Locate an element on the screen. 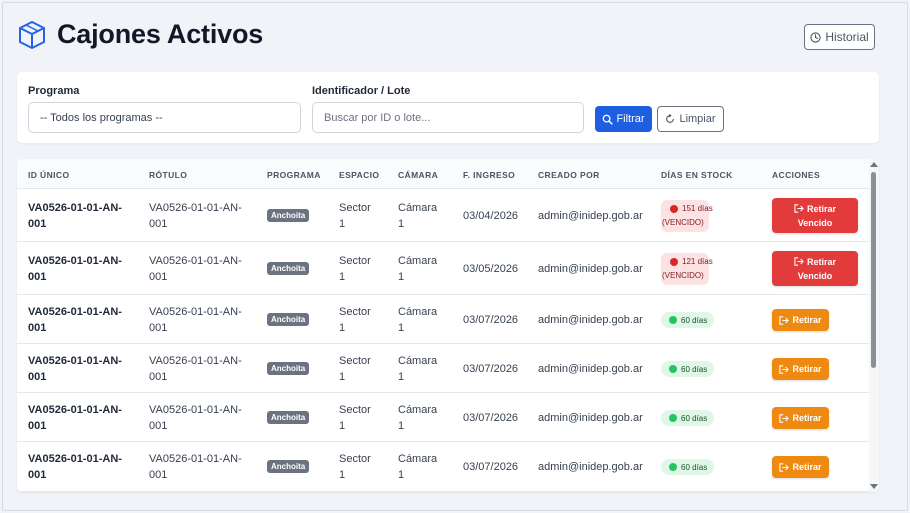 Image resolution: width=910 pixels, height=513 pixels. program-badge: Anchoita is located at coordinates (288, 368).